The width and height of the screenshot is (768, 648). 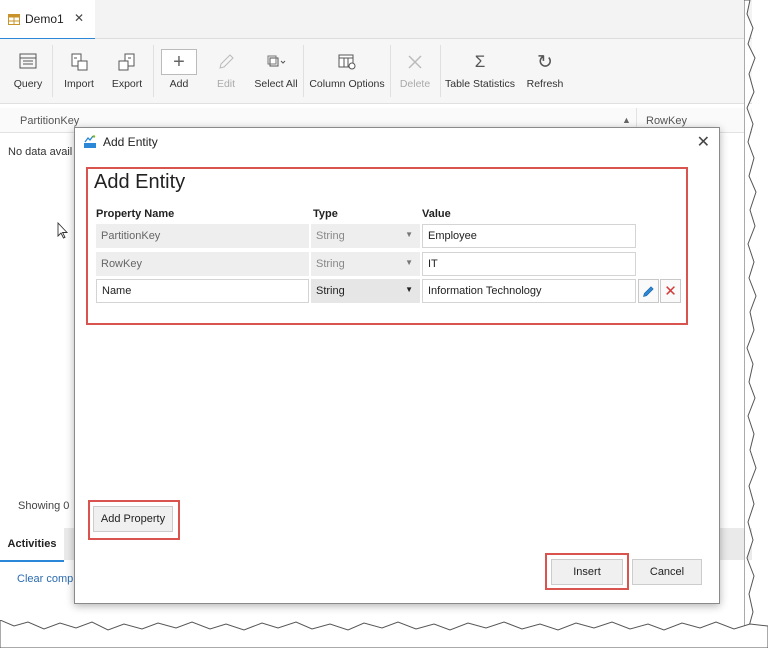 I want to click on edit-label: Edit, so click(x=226, y=84).